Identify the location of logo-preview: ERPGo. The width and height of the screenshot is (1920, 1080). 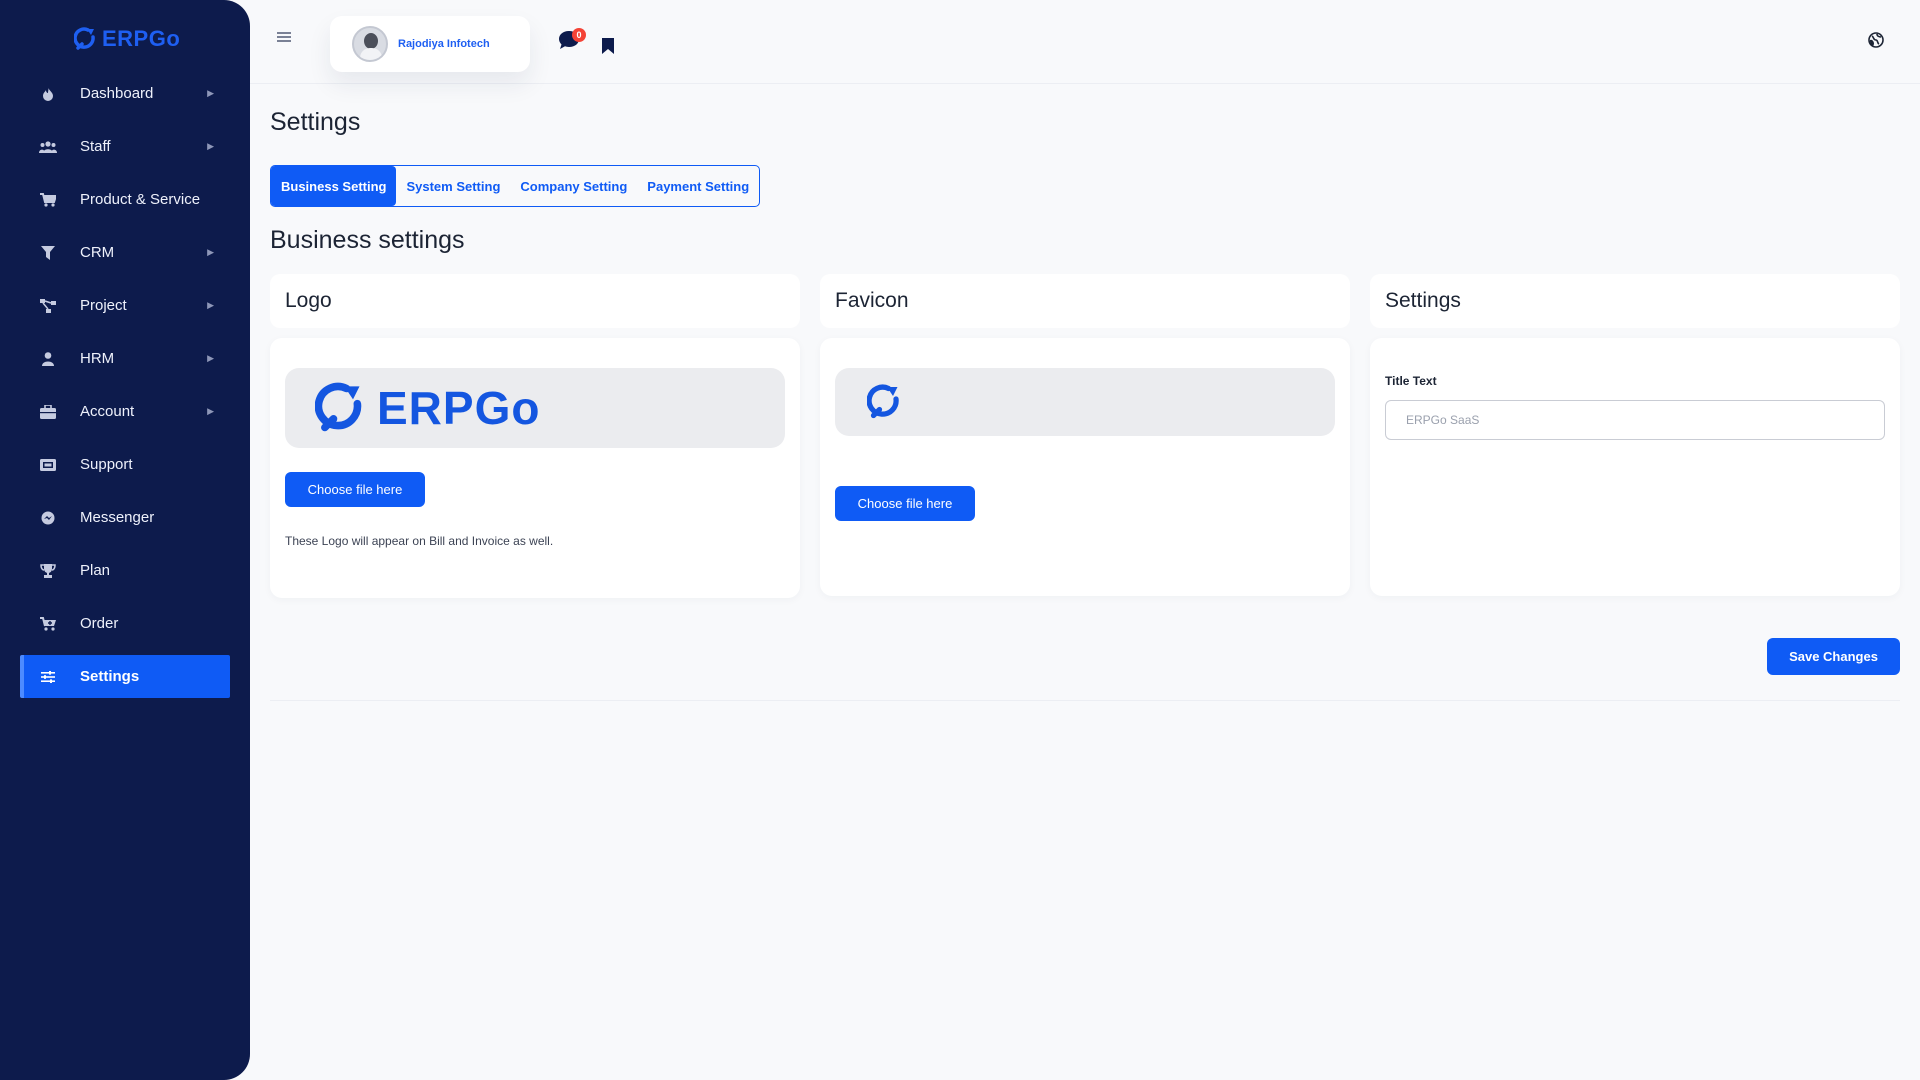
(535, 408).